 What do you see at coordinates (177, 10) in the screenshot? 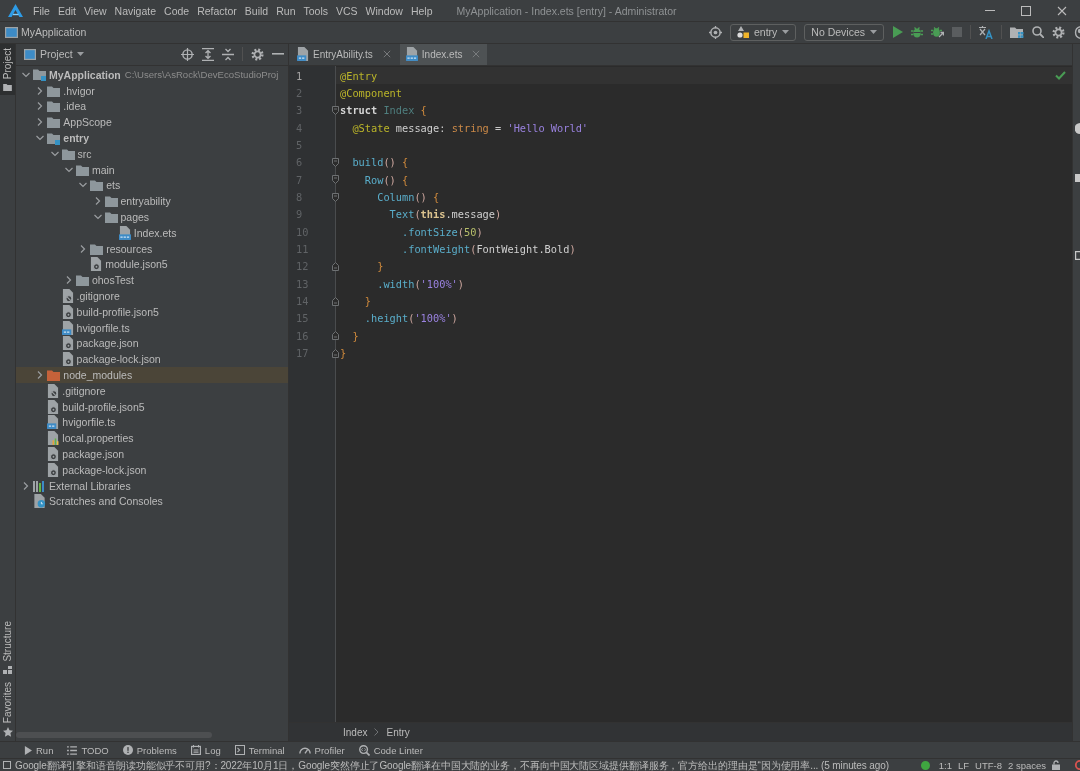
I see `menu-item: Code` at bounding box center [177, 10].